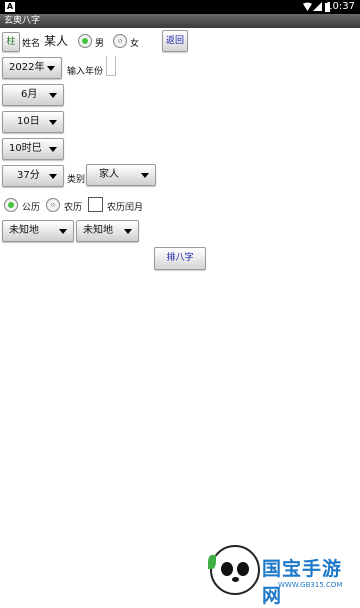  I want to click on calendar-lunar-label: 农历, so click(73, 208).